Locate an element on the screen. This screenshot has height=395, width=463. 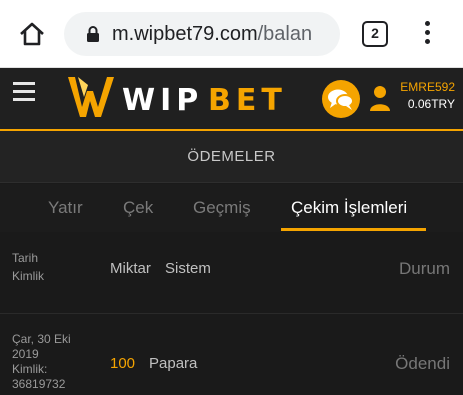
url-domain: m.wipbet79.com is located at coordinates (185, 34).